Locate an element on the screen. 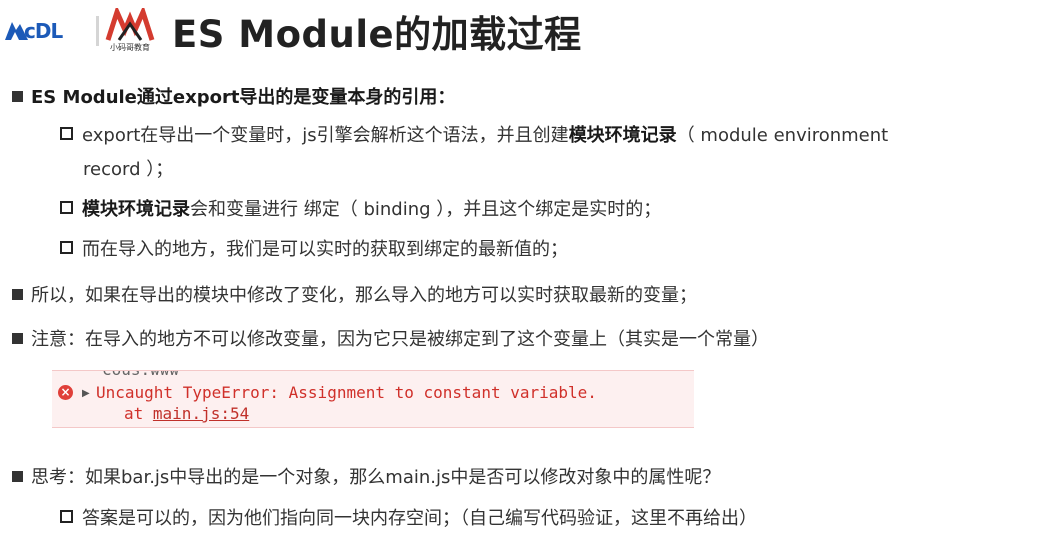  logo-text: cDL is located at coordinates (43, 31).